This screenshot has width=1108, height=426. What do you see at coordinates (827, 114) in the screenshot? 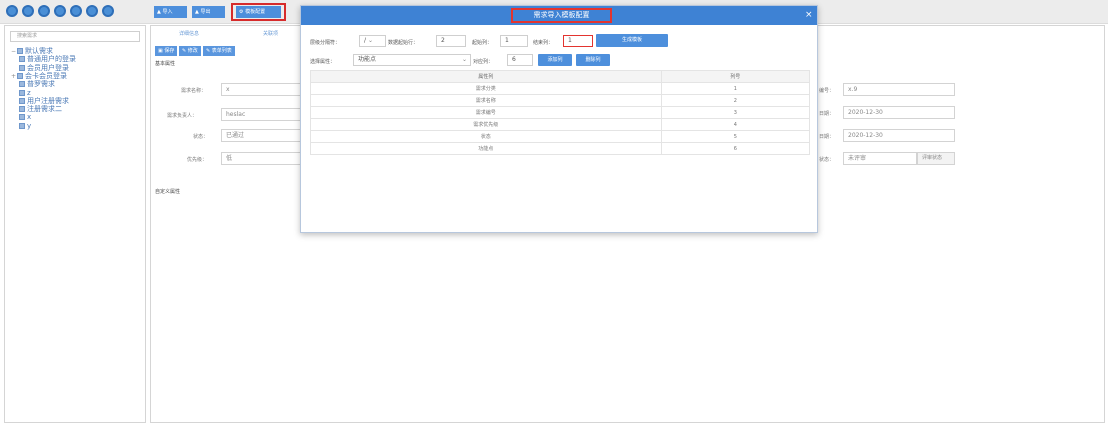
I see `field-label-date-1: 日期：` at bounding box center [827, 114].